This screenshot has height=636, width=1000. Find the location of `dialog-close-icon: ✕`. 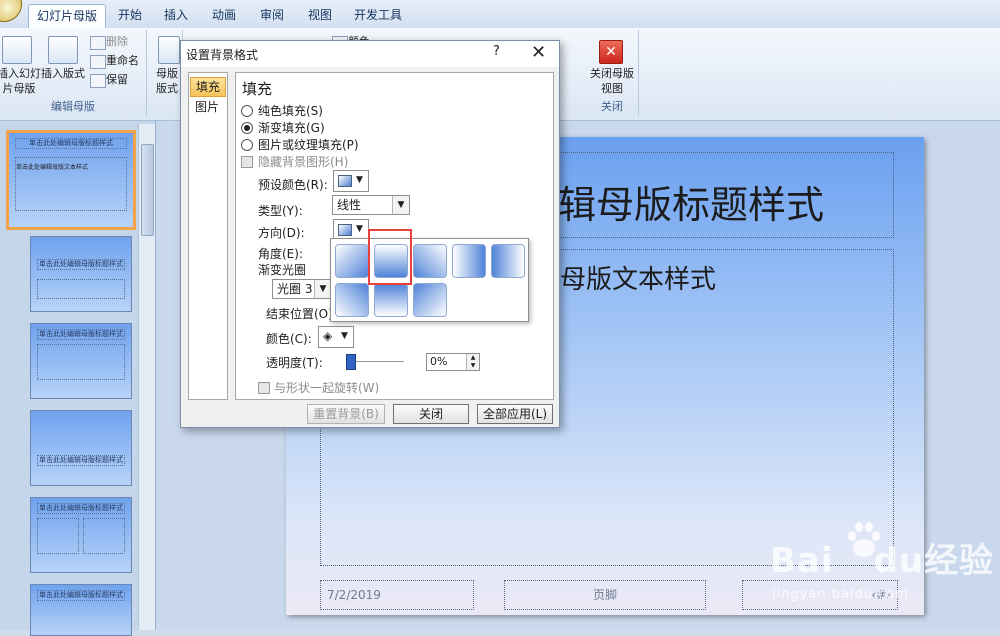

dialog-close-icon: ✕ is located at coordinates (538, 52).